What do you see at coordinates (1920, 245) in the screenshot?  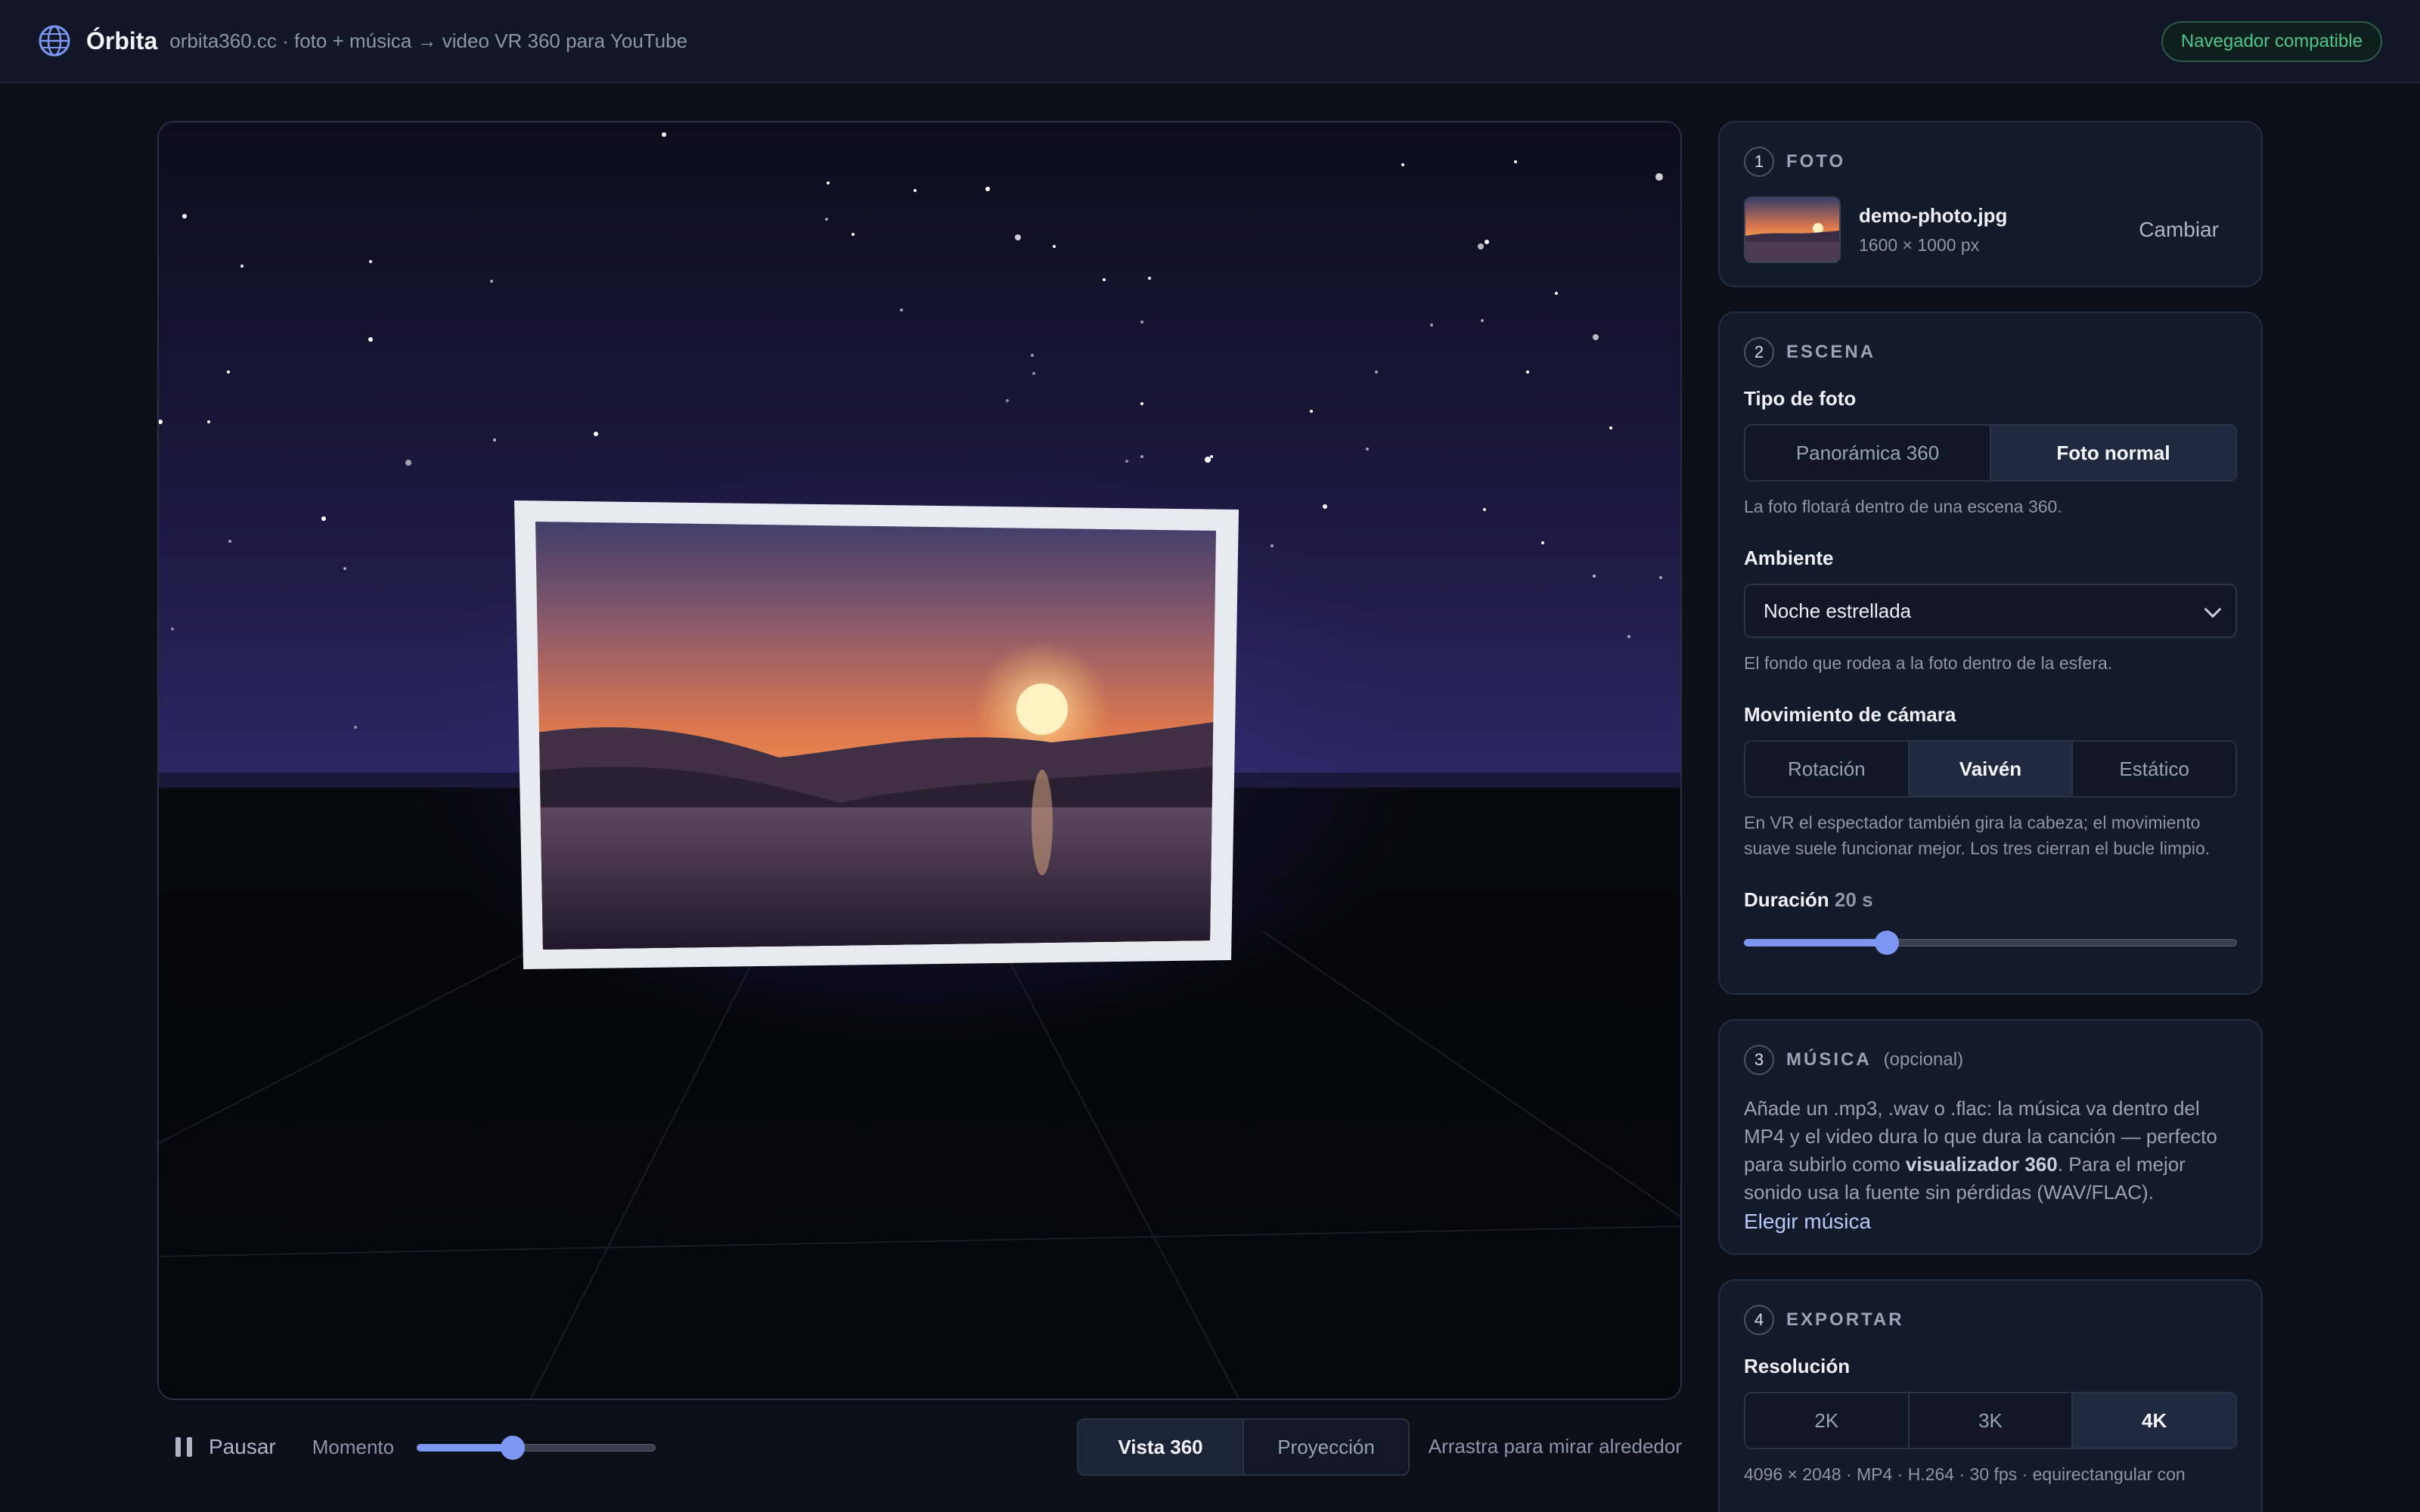 I see `photo-dimensions: 1600 × 1000 px` at bounding box center [1920, 245].